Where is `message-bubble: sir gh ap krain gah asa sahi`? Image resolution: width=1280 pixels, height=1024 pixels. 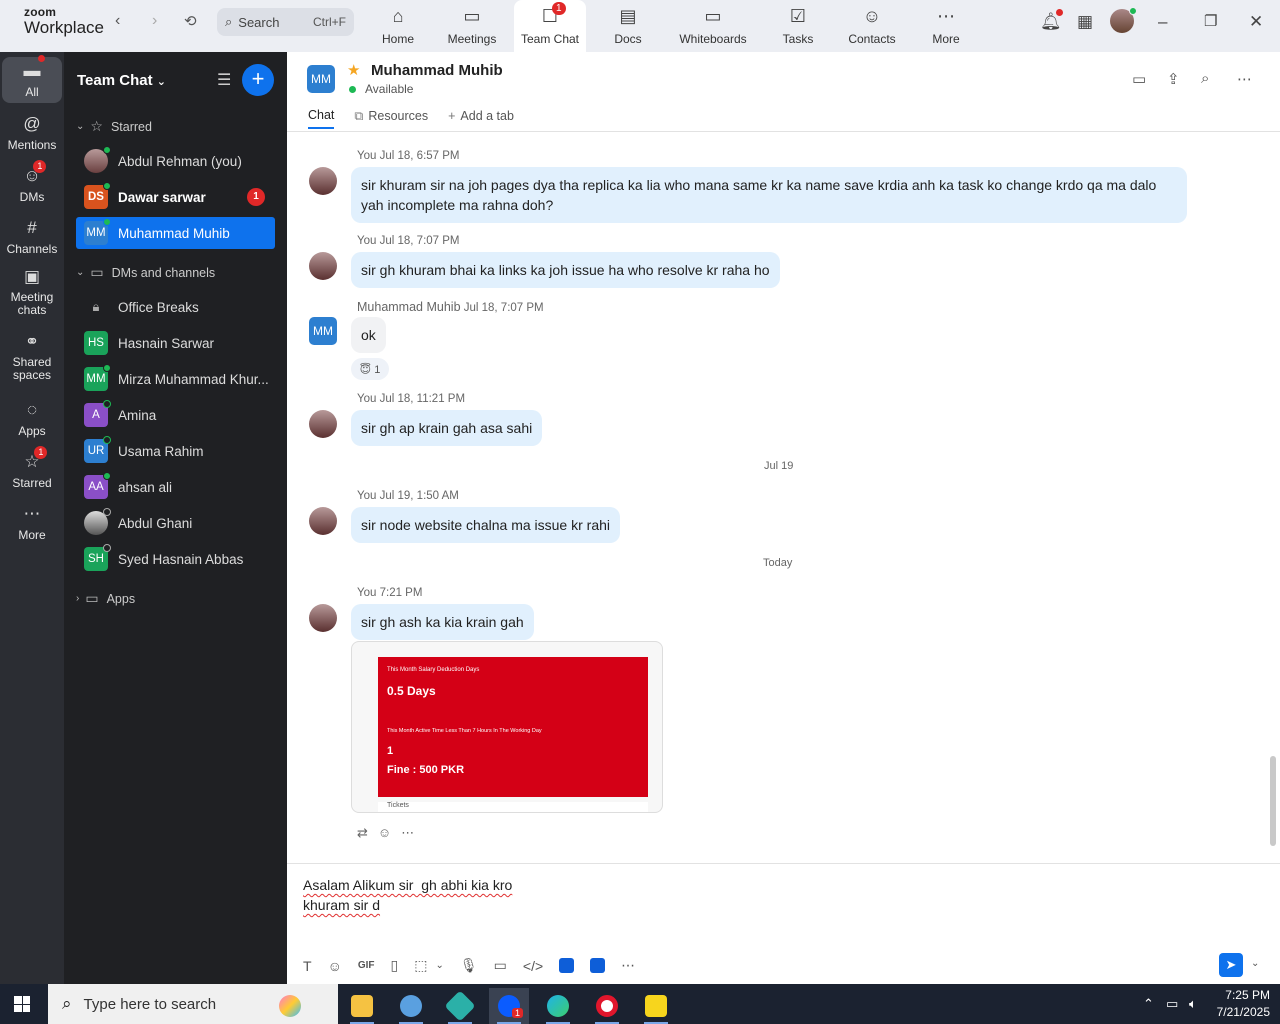 message-bubble: sir gh ap krain gah asa sahi is located at coordinates (447, 428).